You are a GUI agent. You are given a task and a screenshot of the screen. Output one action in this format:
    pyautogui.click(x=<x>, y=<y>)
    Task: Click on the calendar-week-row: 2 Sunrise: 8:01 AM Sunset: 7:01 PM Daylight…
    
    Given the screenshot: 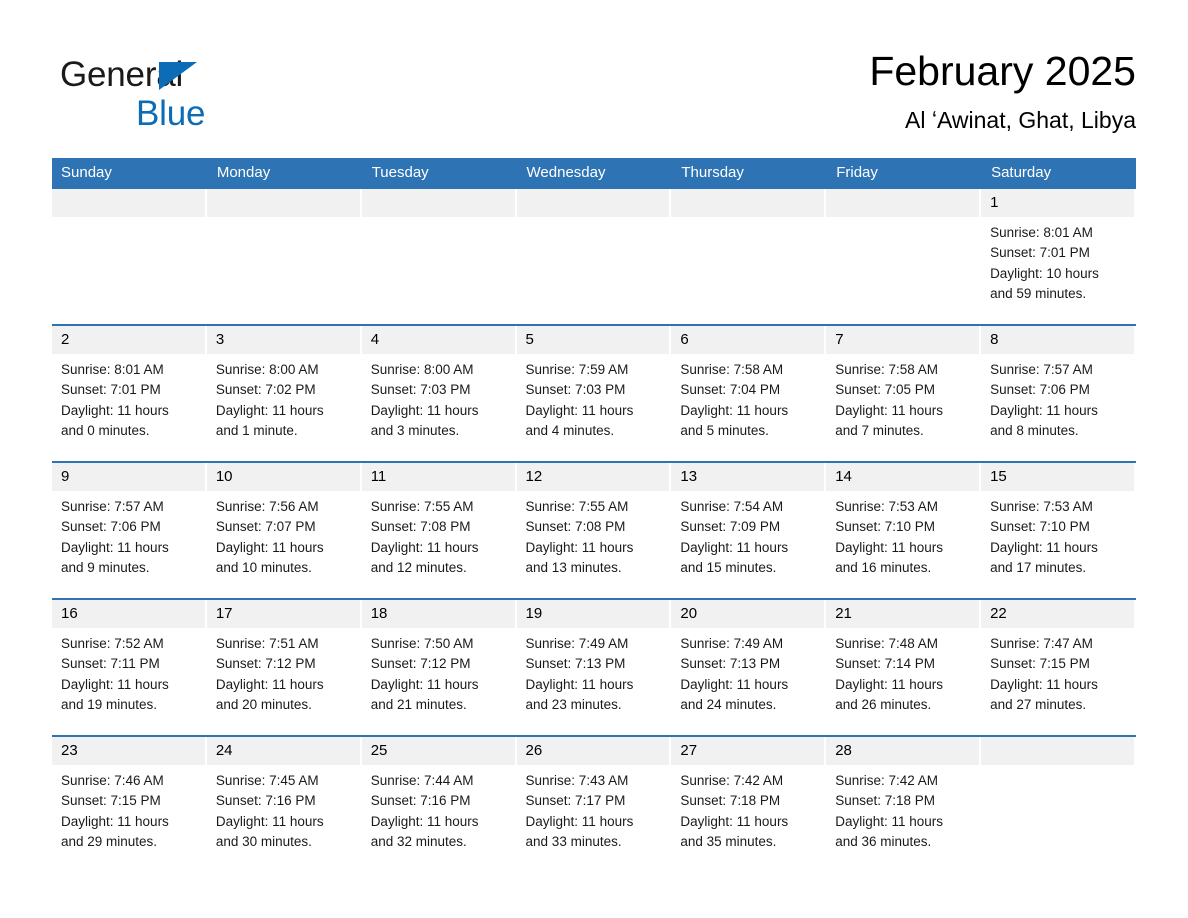 What is the action you would take?
    pyautogui.click(x=594, y=393)
    